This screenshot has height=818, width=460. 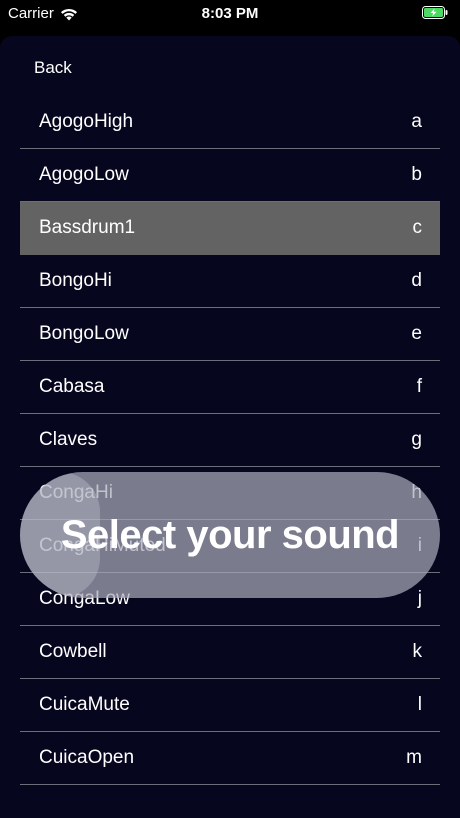 I want to click on toast-overlay: Select your sound, so click(x=230, y=535).